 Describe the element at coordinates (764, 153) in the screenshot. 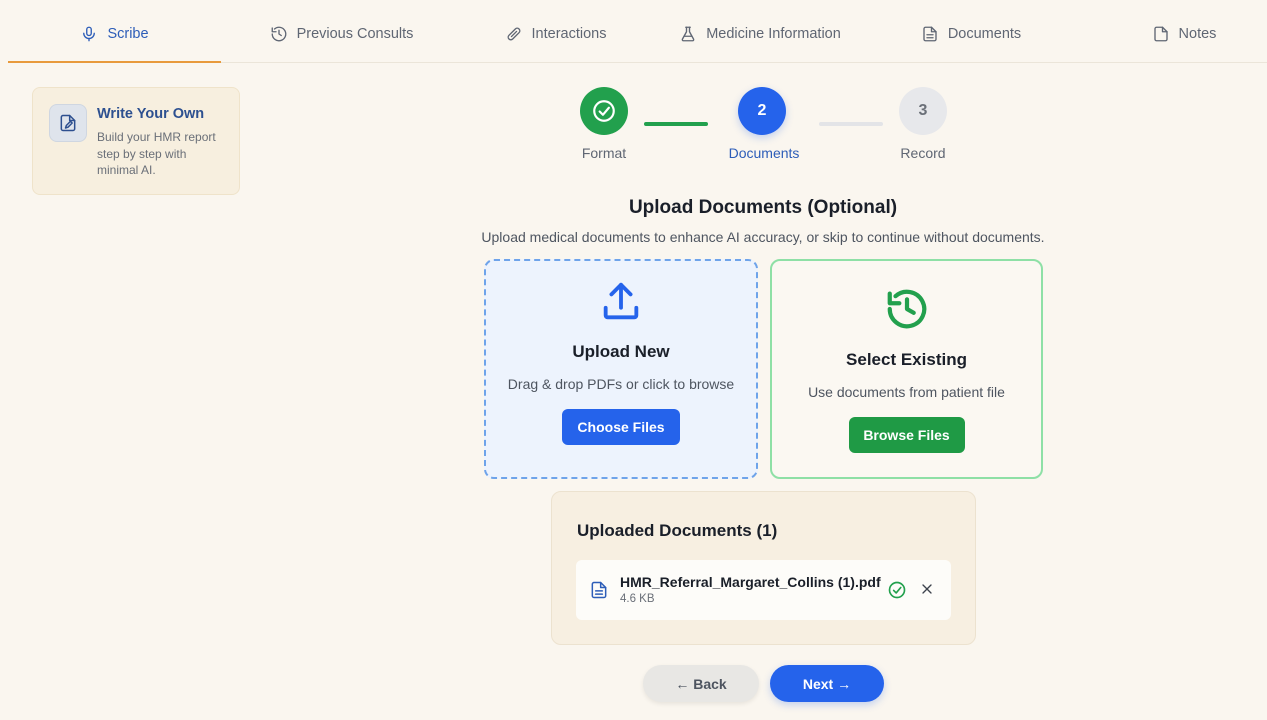

I see `step-2-label: Documents` at that location.